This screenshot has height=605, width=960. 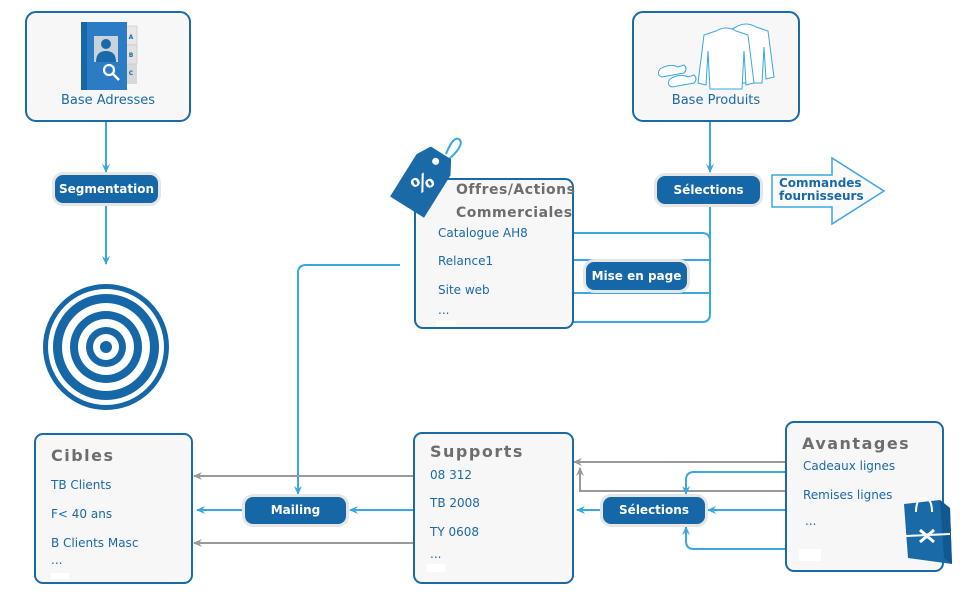 I want to click on commandes-line2: fournisseurs, so click(x=821, y=196).